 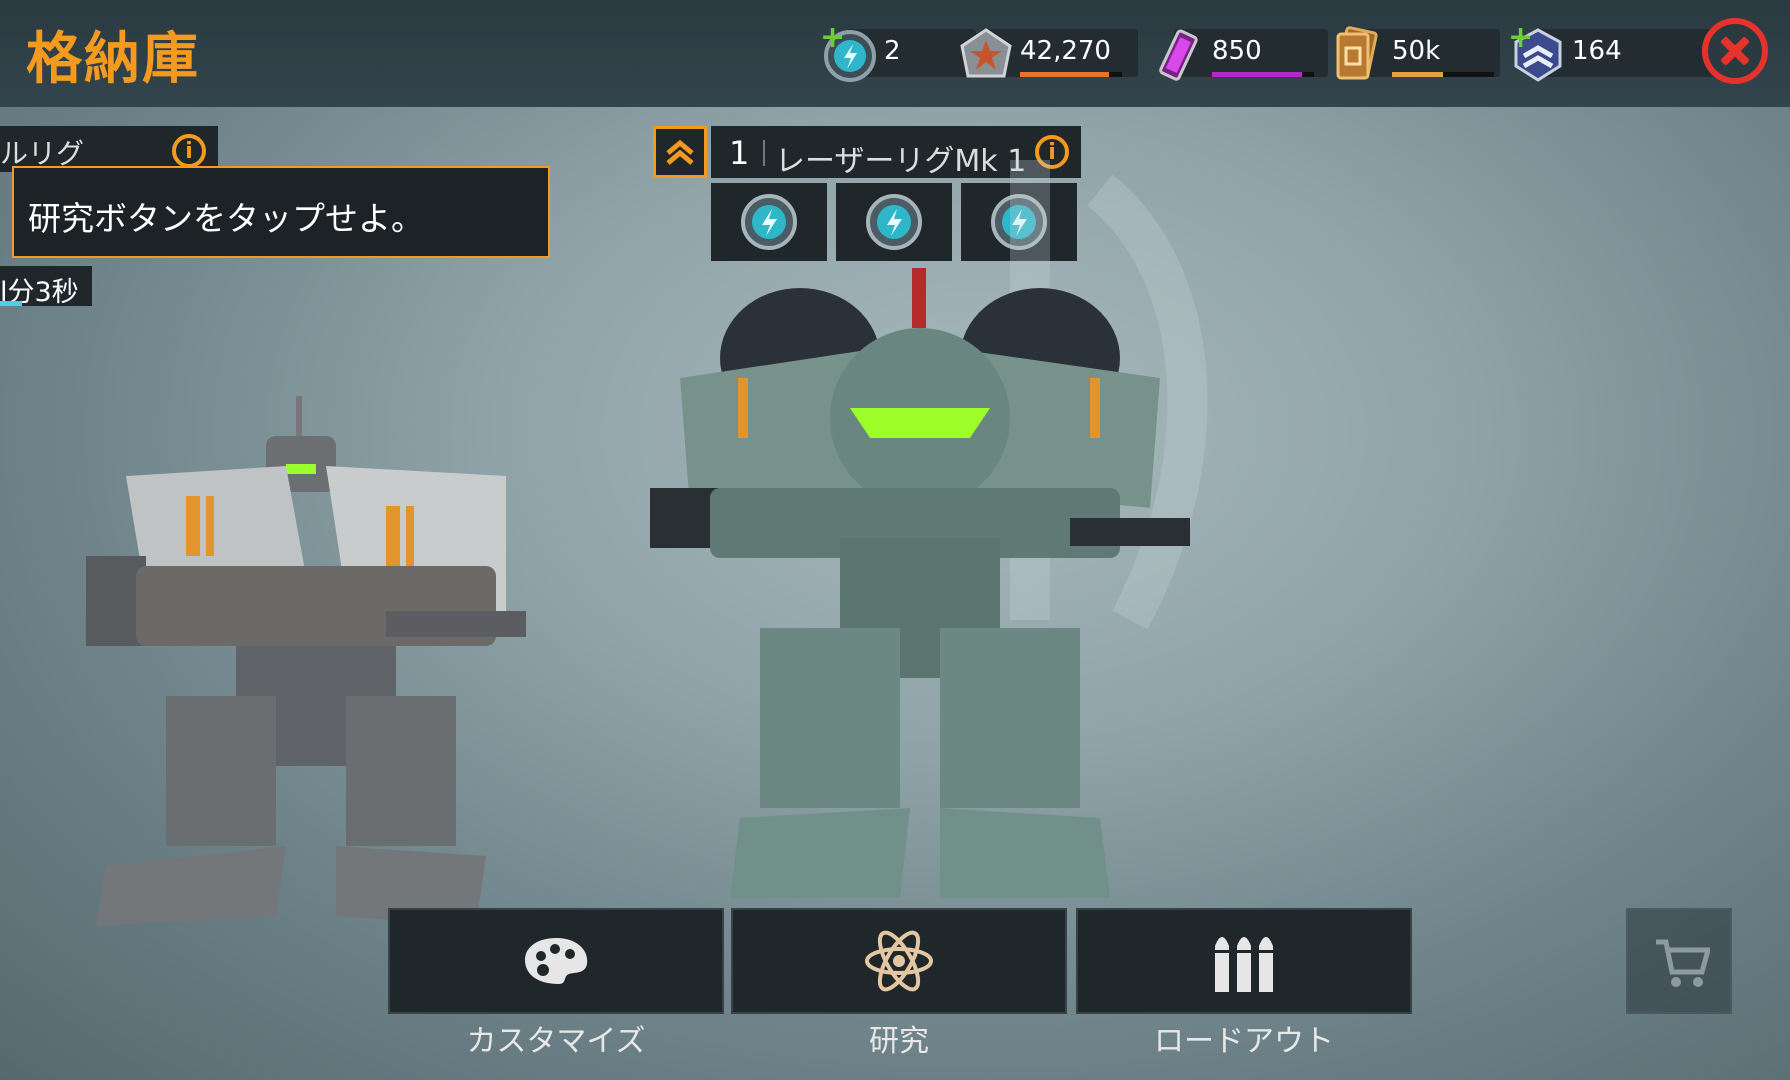 What do you see at coordinates (113, 59) in the screenshot?
I see `page-title: 格納庫` at bounding box center [113, 59].